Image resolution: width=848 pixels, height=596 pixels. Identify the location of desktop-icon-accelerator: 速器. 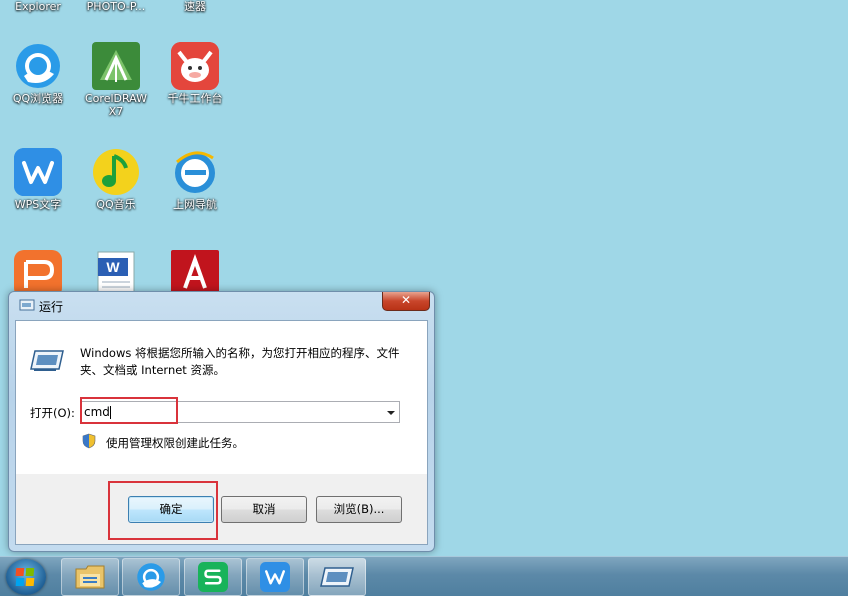
(195, 6).